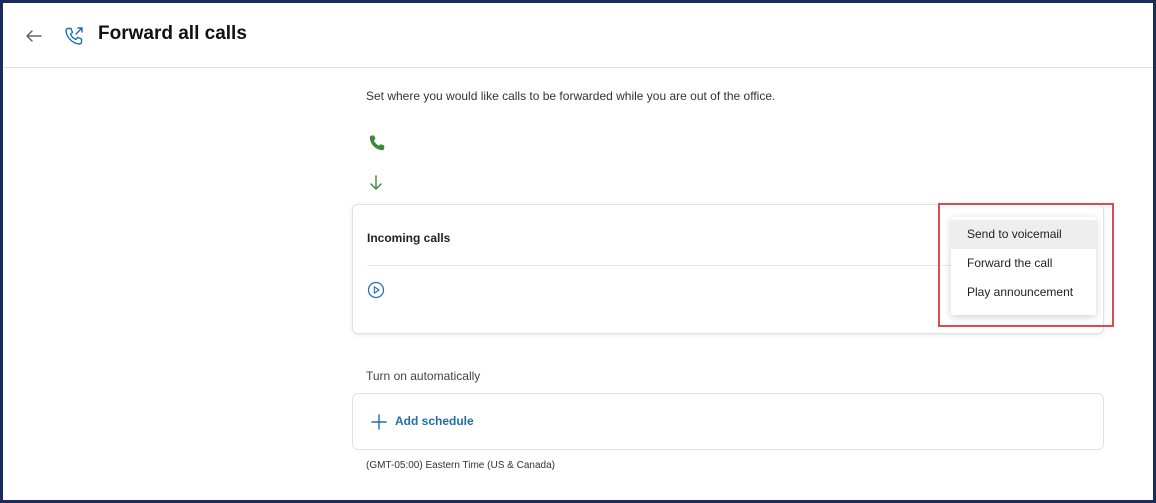 The width and height of the screenshot is (1156, 503). What do you see at coordinates (172, 33) in the screenshot?
I see `page-title: Forward all calls` at bounding box center [172, 33].